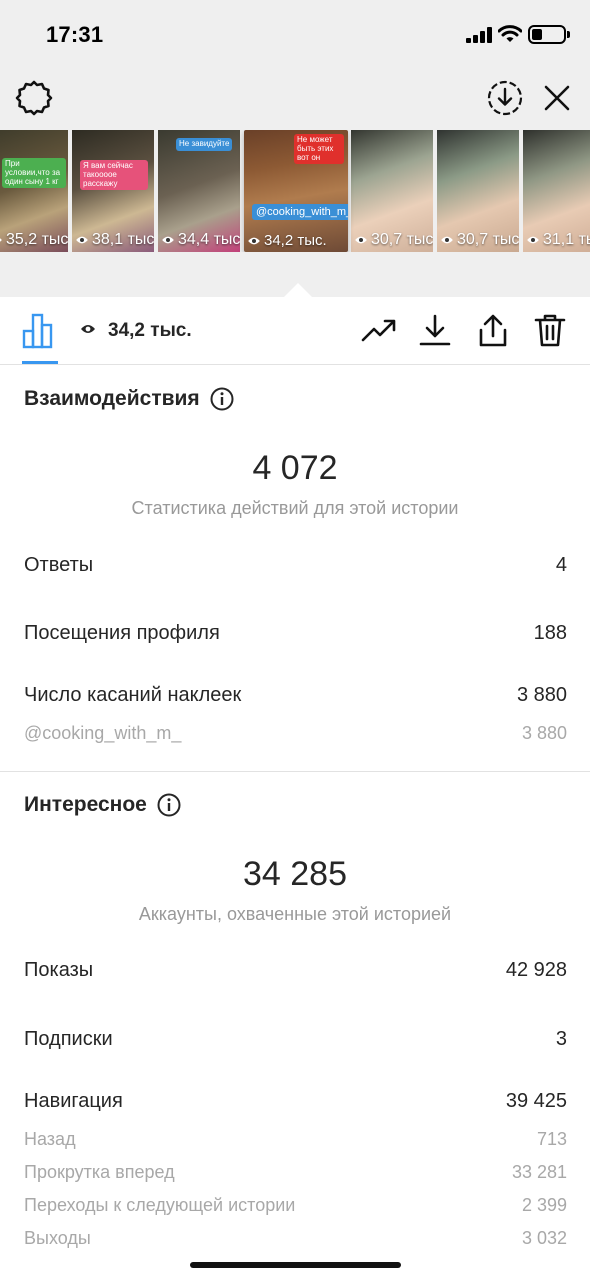  I want to click on download-circle-icon, so click(505, 98).